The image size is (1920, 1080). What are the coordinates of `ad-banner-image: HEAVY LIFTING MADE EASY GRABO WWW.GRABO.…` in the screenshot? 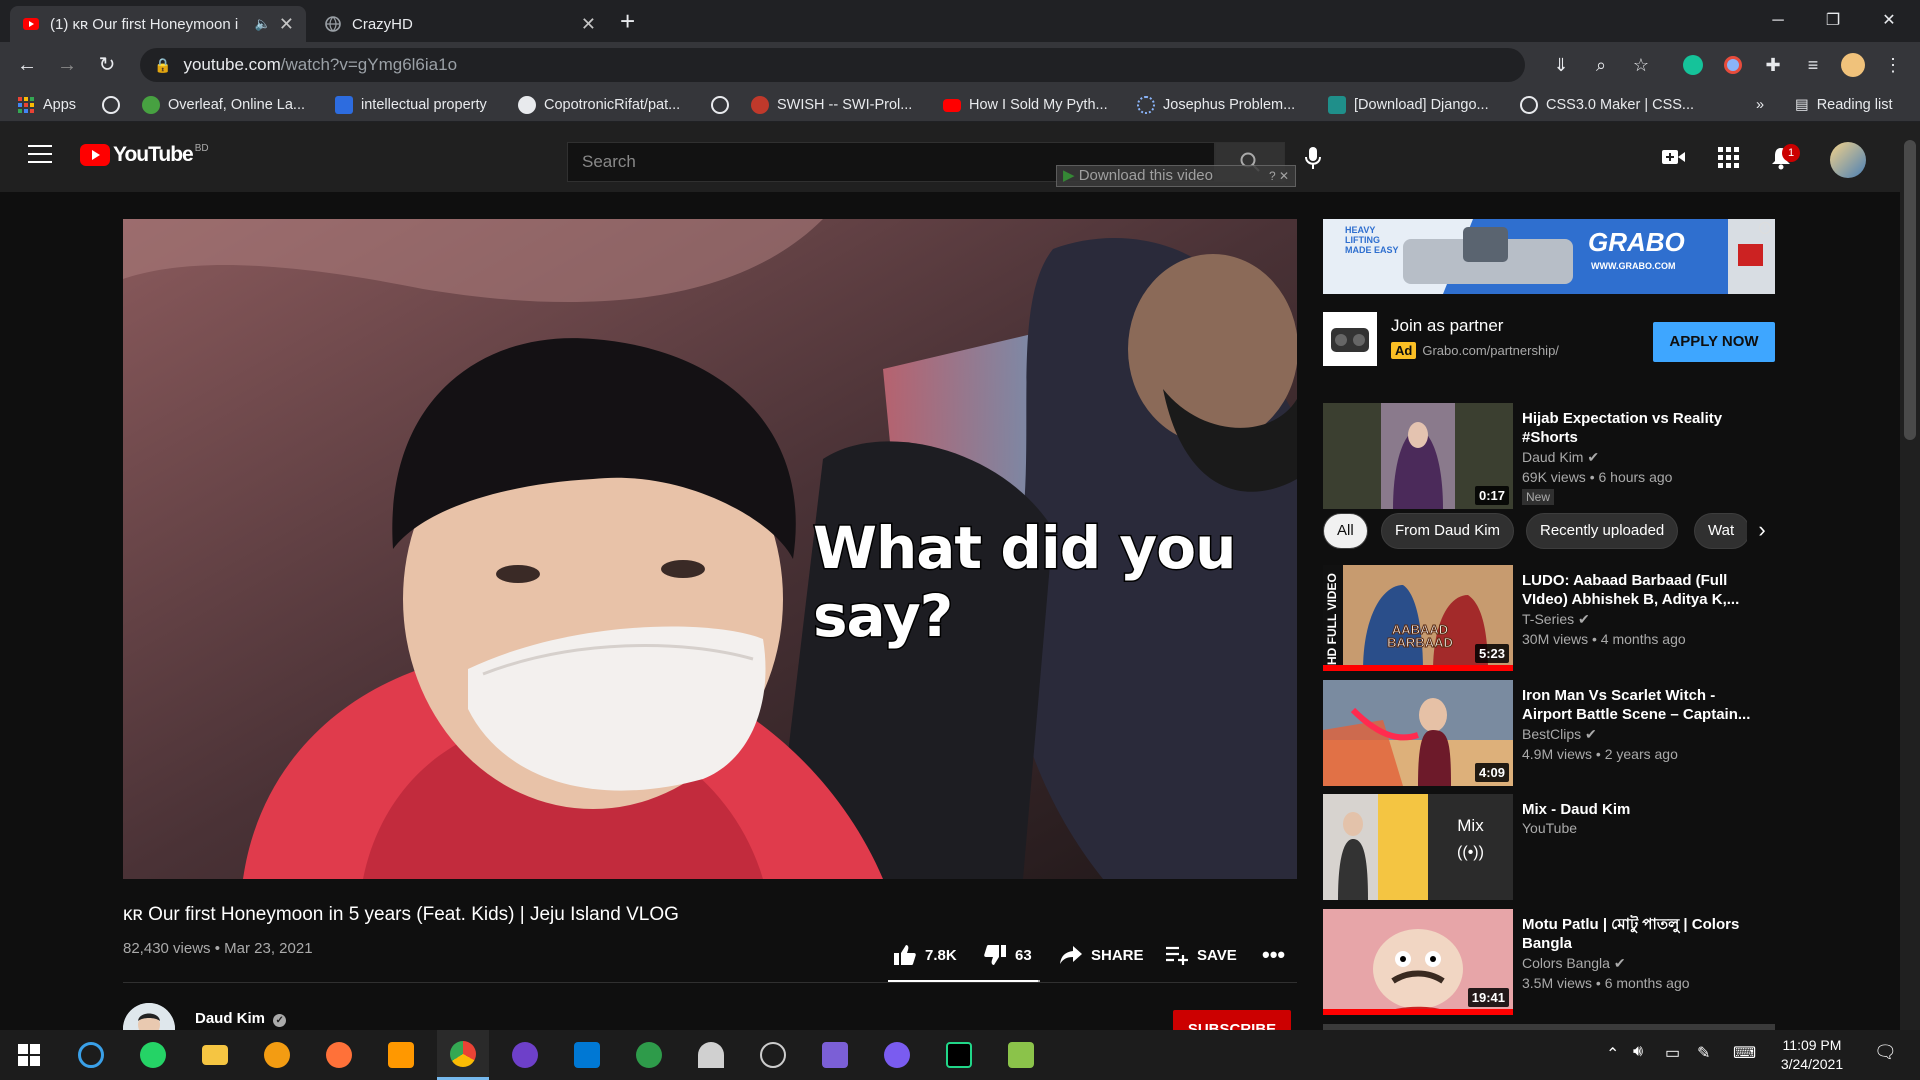 It's located at (1549, 256).